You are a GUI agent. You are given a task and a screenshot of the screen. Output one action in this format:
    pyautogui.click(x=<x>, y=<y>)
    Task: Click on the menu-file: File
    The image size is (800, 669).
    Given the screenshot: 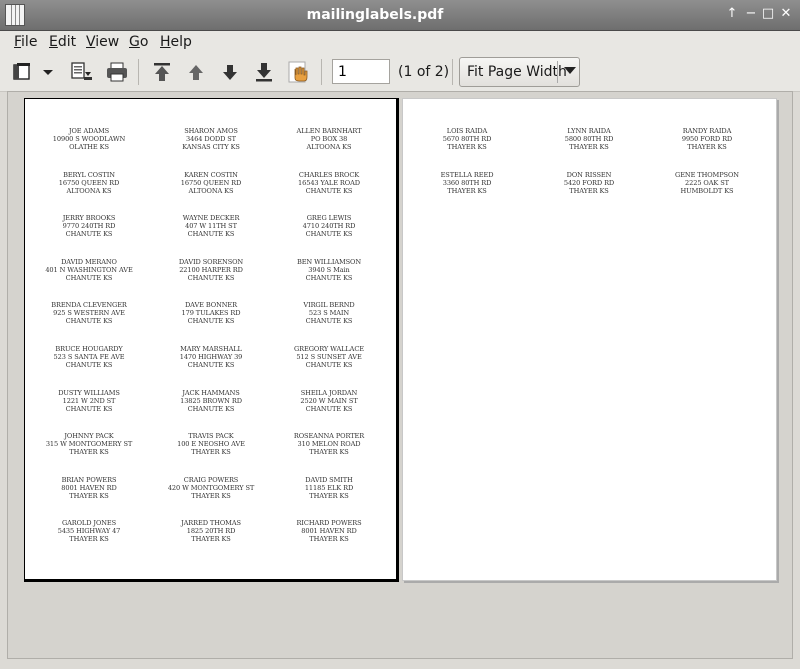 What is the action you would take?
    pyautogui.click(x=25, y=42)
    